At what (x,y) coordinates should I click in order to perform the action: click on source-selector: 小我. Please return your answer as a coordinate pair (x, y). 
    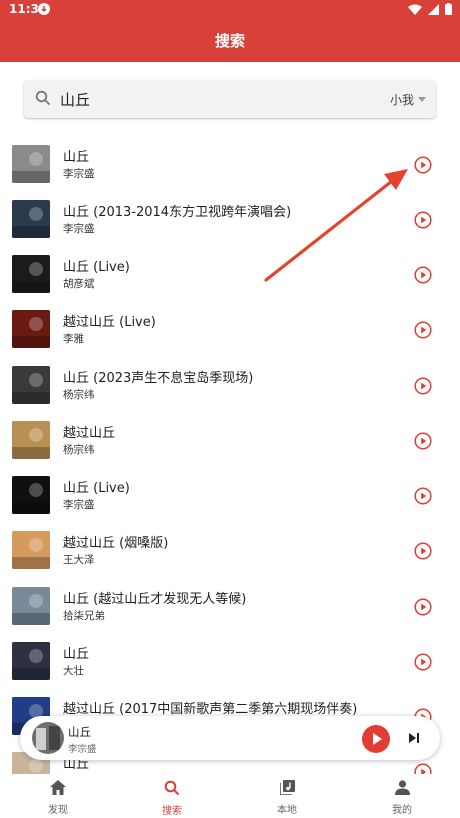
    Looking at the image, I should click on (408, 99).